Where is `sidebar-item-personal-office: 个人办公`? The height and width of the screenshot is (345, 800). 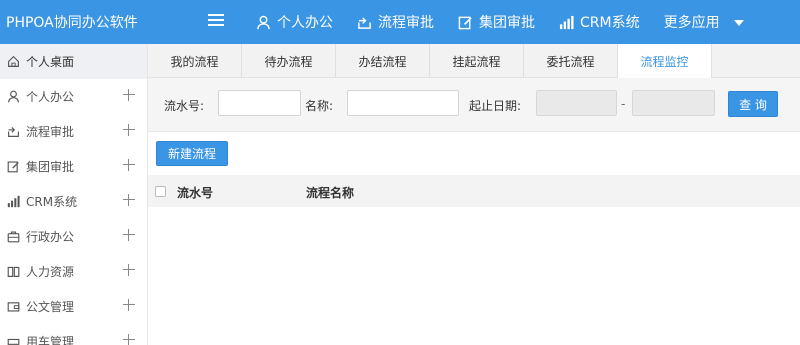 sidebar-item-personal-office: 个人办公 is located at coordinates (73, 96).